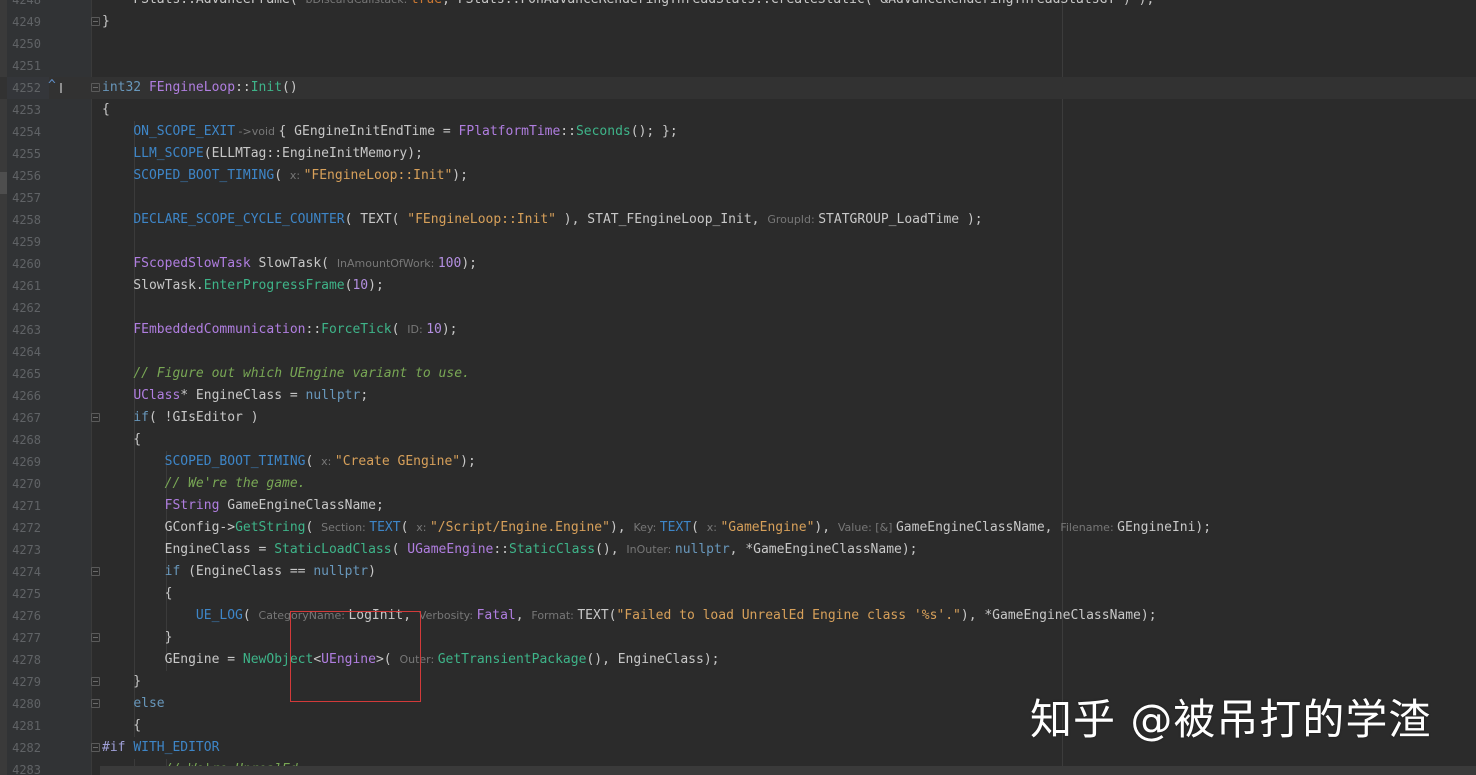 The image size is (1476, 775). Describe the element at coordinates (200, 88) in the screenshot. I see `code-text: int32 FEngineLoop::Init()` at that location.